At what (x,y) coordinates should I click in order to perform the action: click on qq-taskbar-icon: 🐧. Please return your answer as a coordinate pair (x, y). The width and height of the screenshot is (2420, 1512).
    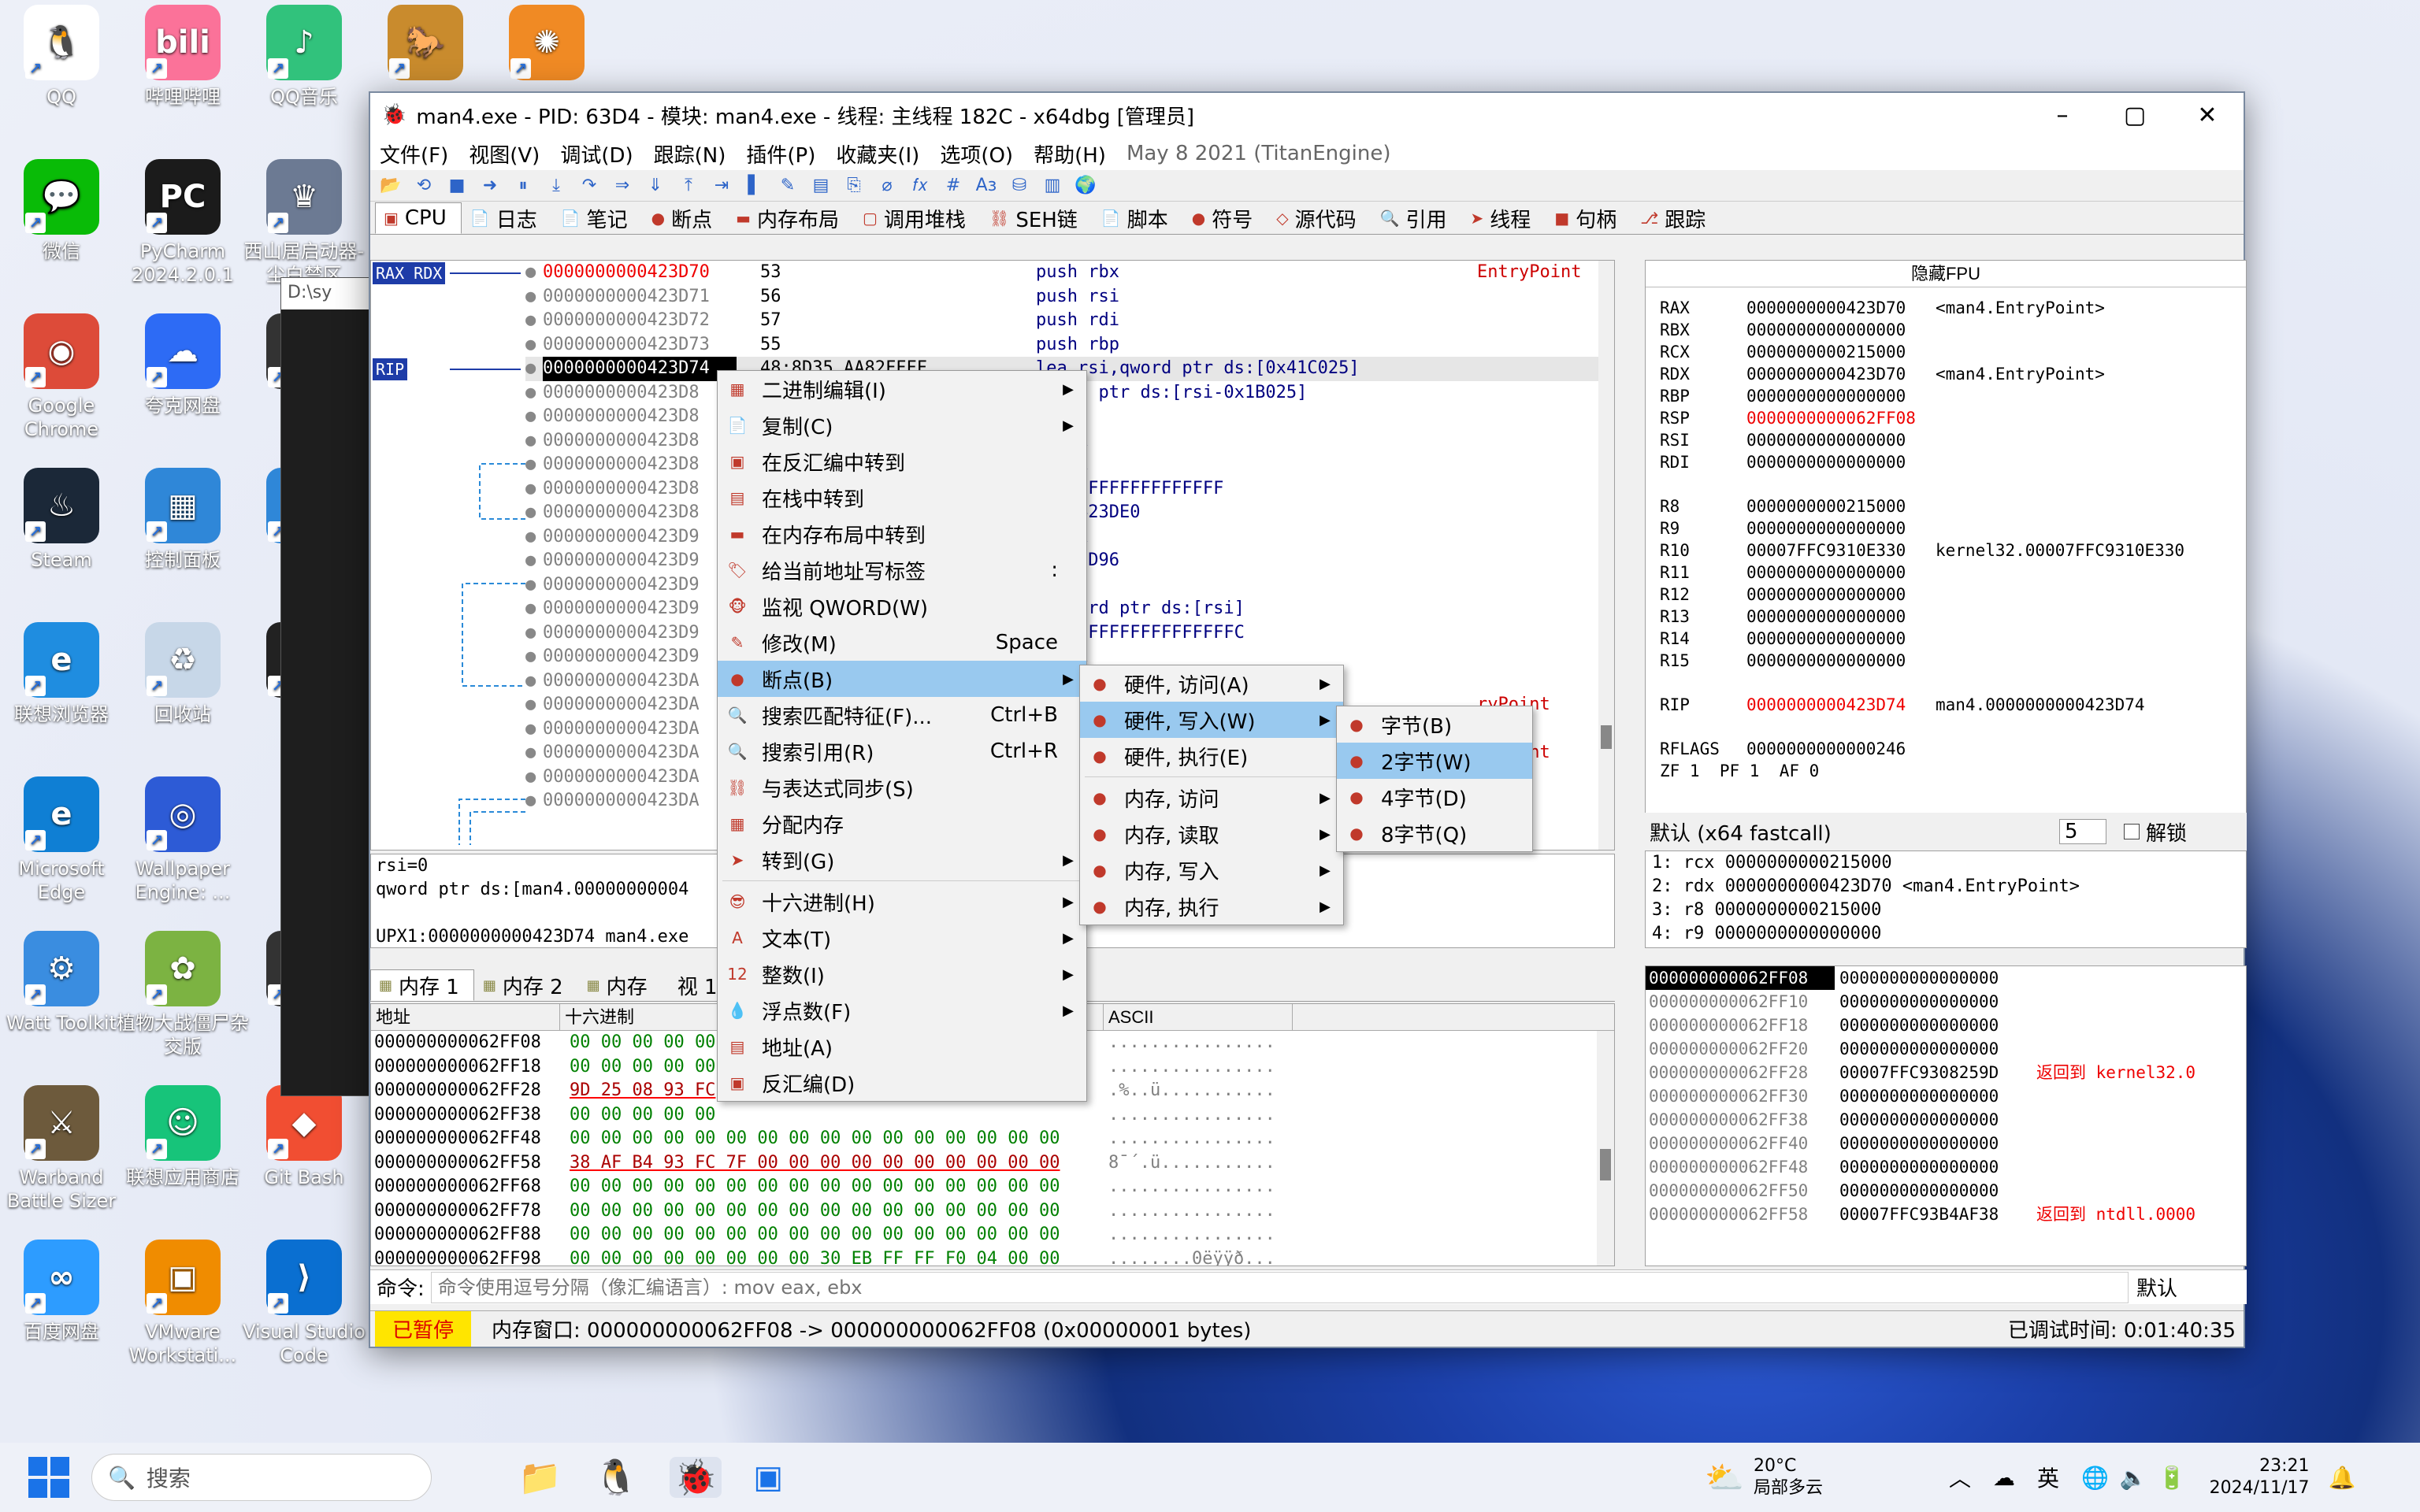
    Looking at the image, I should click on (616, 1477).